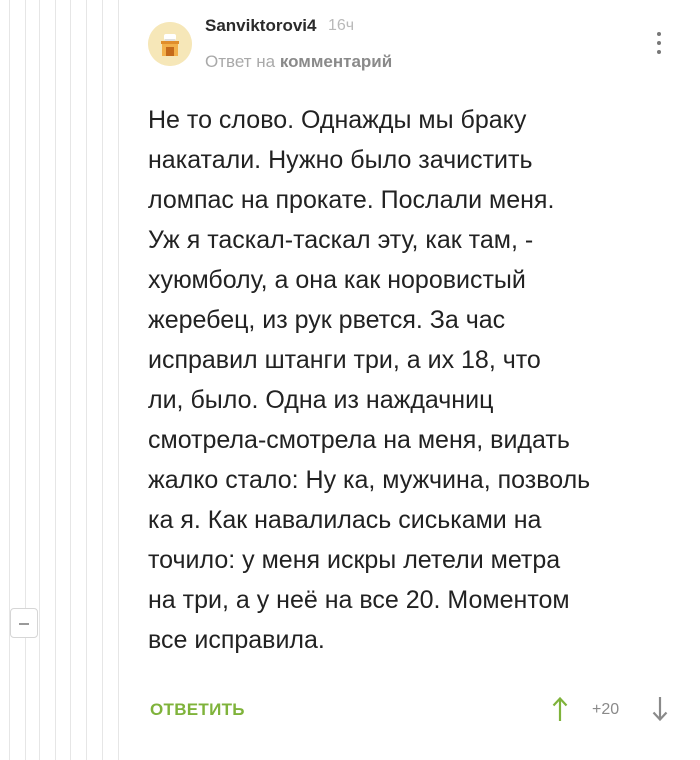  Describe the element at coordinates (345, 520) in the screenshot. I see `comment-text-line: ка я. Как навалилась сиськами на` at that location.